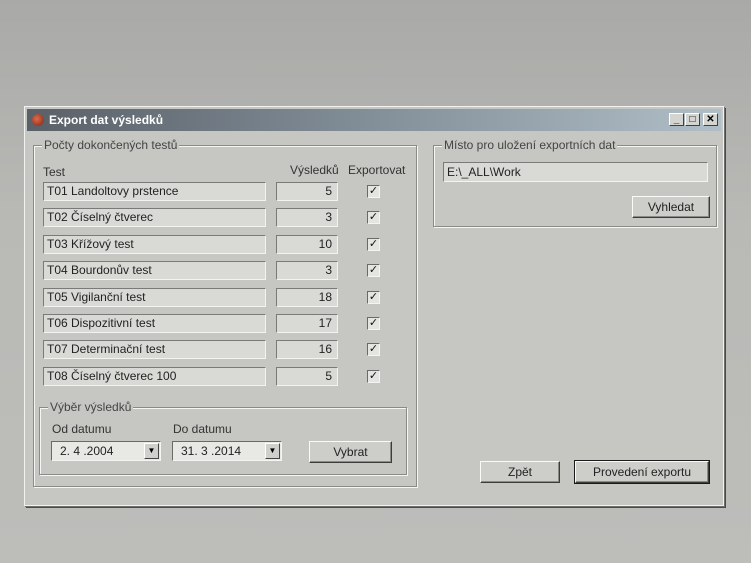 This screenshot has height=563, width=751. Describe the element at coordinates (154, 271) in the screenshot. I see `test-name-field: T04 Bourdonův test` at that location.